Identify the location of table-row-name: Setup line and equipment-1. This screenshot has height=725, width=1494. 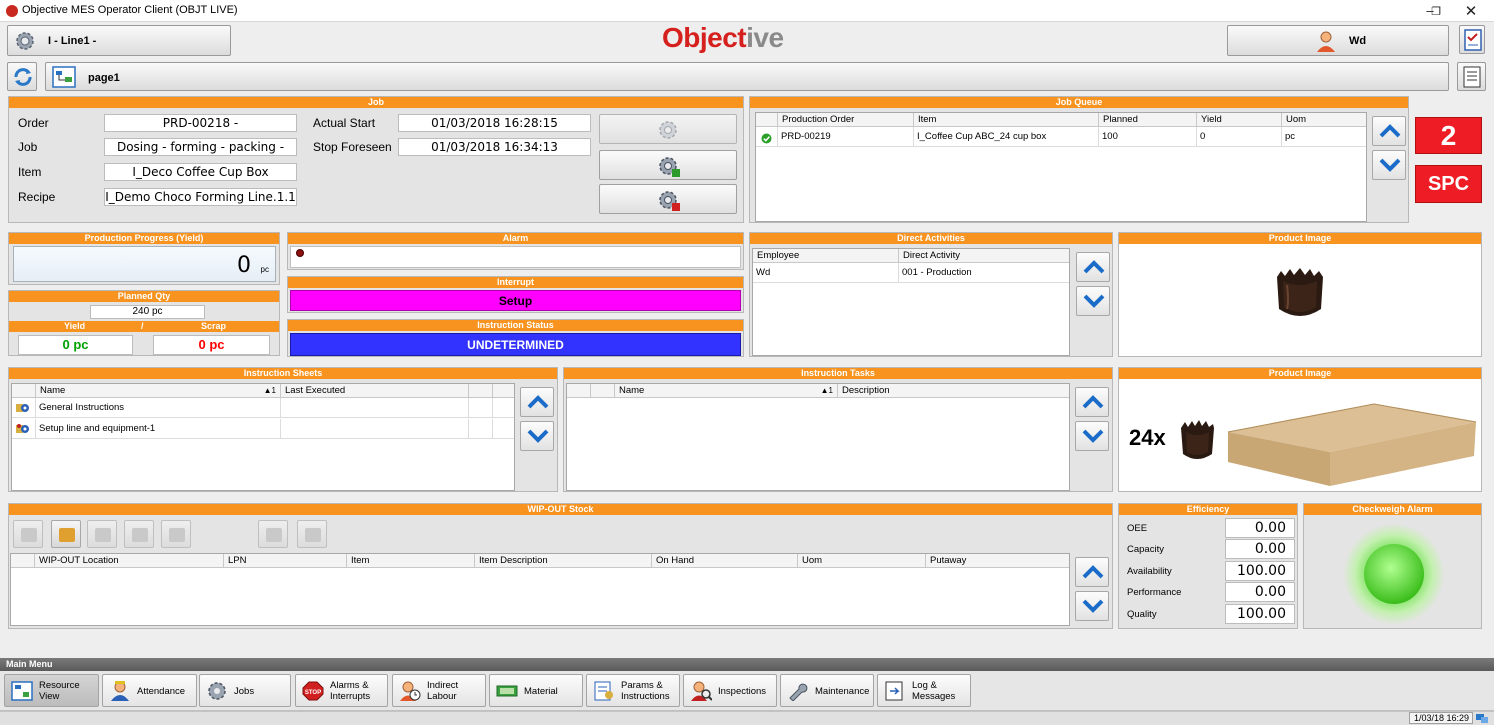
(158, 429).